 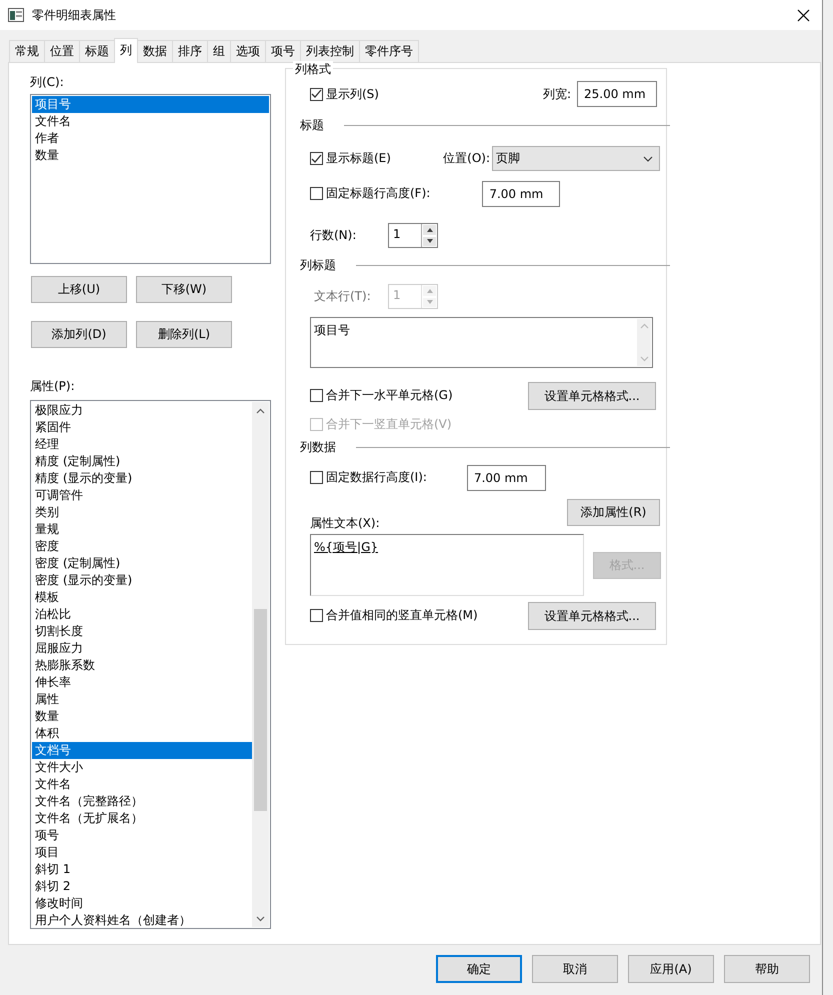 I want to click on list-item: 泊松比, so click(x=142, y=614).